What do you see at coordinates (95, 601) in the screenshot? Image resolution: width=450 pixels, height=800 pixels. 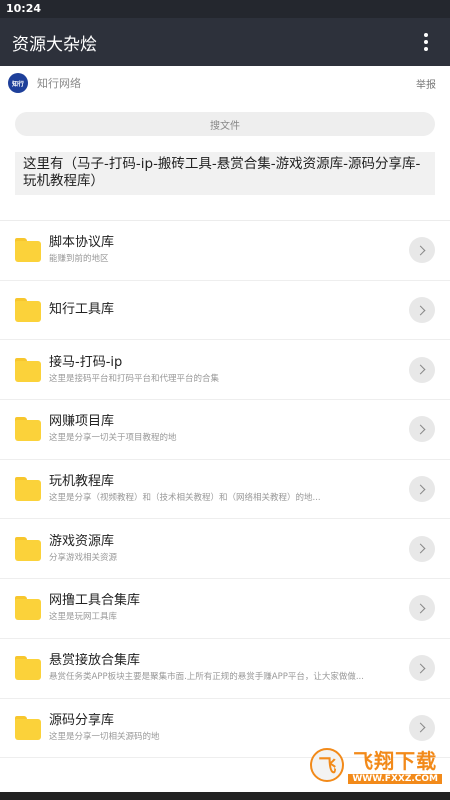 I see `list-item-name: 网撸工具合集库` at bounding box center [95, 601].